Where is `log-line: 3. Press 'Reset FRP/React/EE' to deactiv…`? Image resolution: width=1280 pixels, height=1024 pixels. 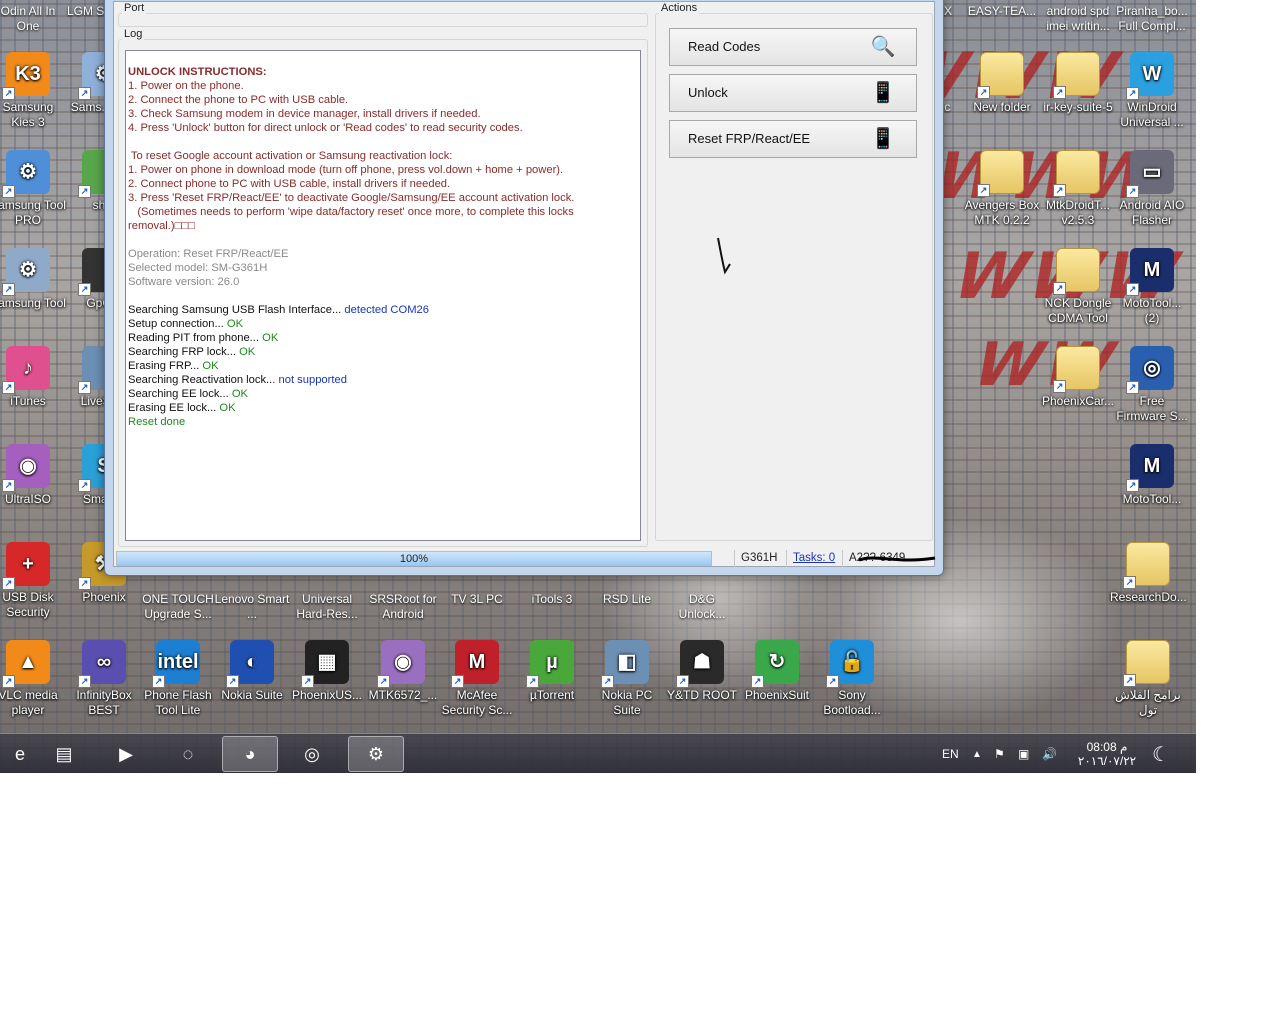
log-line: 3. Press 'Reset FRP/React/EE' to deactiv… is located at coordinates (384, 198).